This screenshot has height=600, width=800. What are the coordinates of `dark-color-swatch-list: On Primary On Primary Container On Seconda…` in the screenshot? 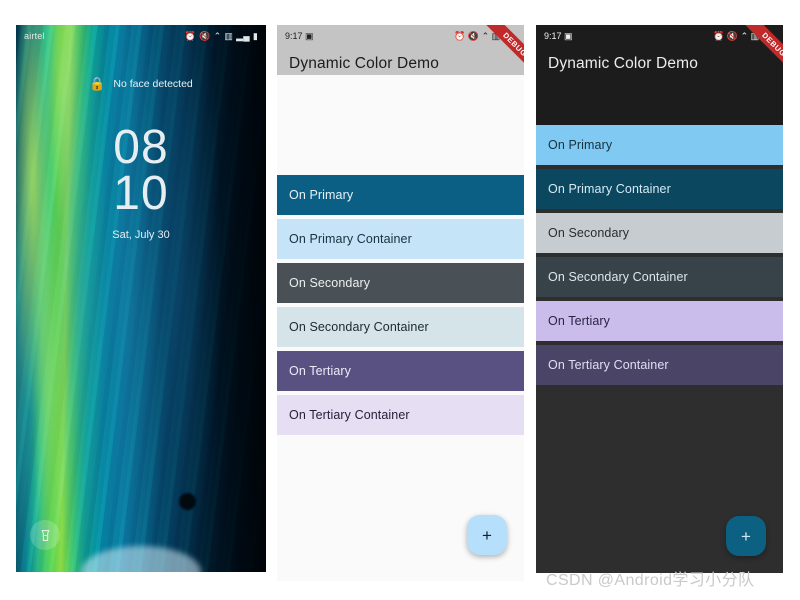 It's located at (659, 257).